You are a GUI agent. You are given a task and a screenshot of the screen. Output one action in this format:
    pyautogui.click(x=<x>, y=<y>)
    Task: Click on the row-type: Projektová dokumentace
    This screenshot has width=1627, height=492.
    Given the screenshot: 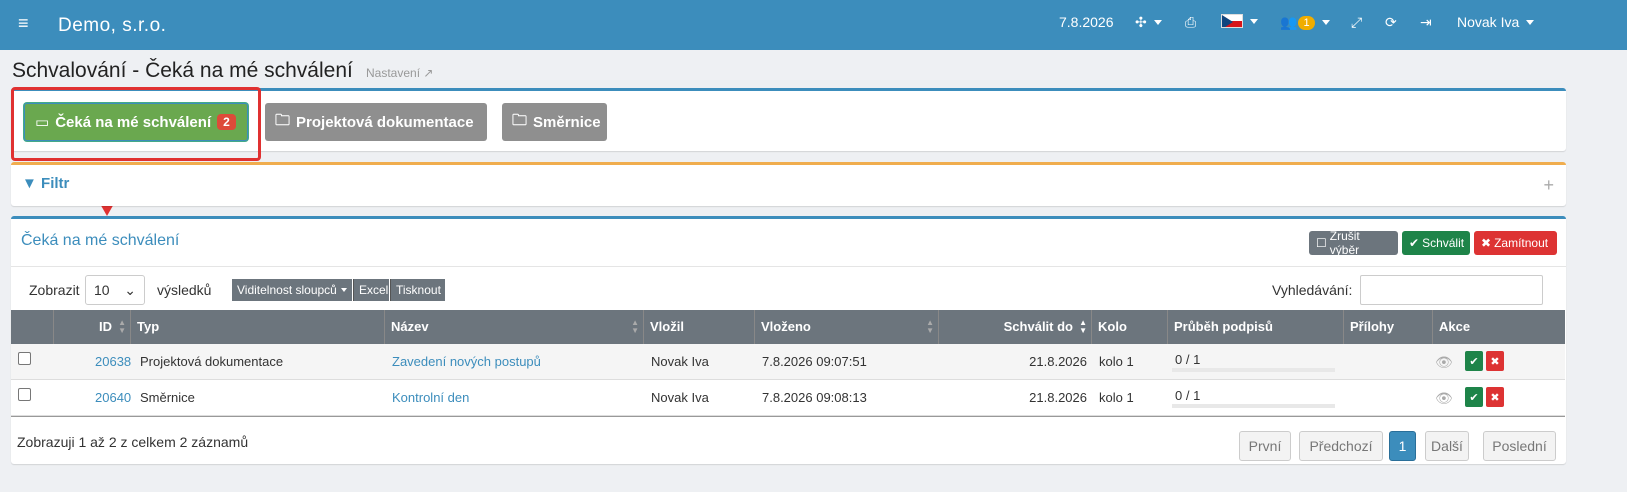 What is the action you would take?
    pyautogui.click(x=212, y=361)
    